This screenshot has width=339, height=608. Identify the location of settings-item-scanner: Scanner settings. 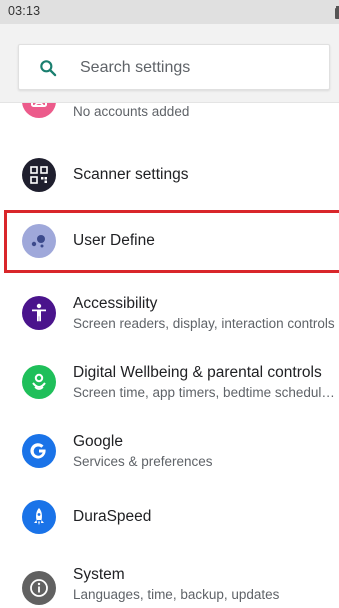
(169, 174).